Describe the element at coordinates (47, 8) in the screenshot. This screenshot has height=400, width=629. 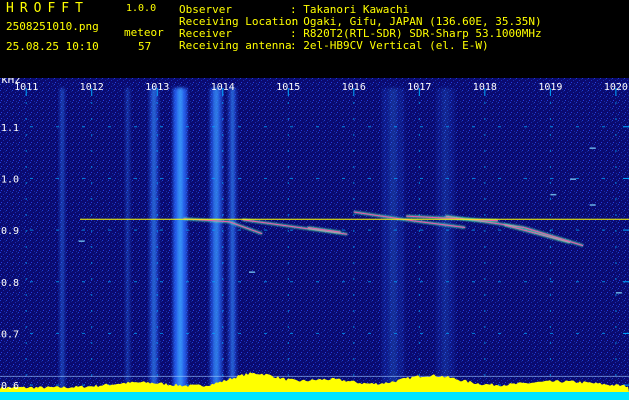
I see `app-title: HROFFT` at that location.